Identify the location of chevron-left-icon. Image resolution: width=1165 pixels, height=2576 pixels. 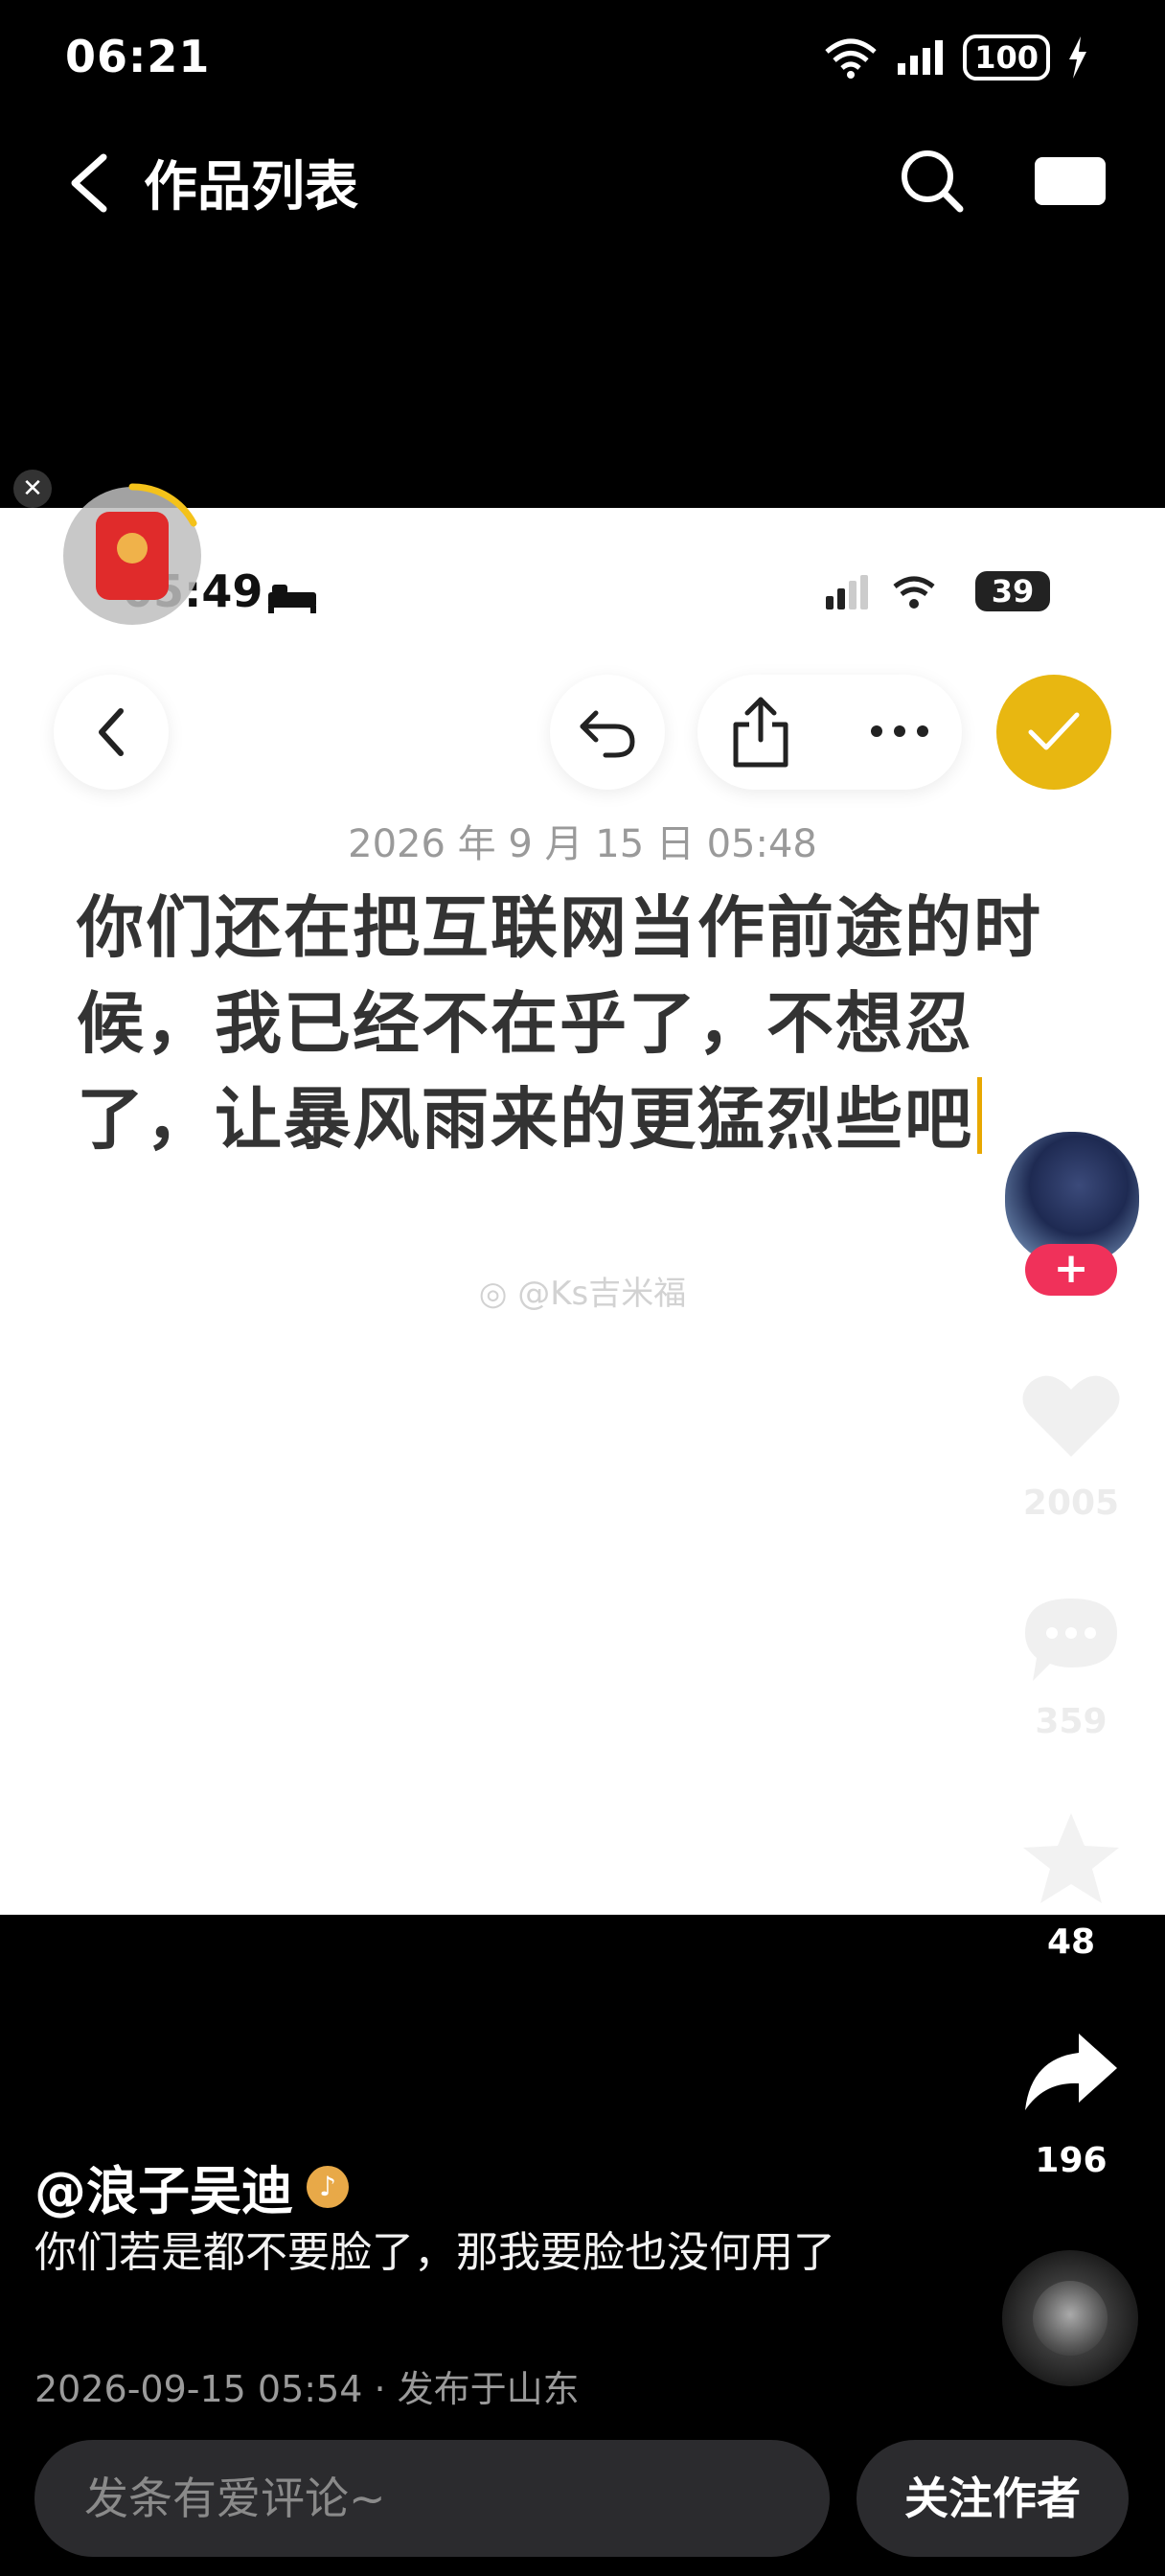
(111, 732).